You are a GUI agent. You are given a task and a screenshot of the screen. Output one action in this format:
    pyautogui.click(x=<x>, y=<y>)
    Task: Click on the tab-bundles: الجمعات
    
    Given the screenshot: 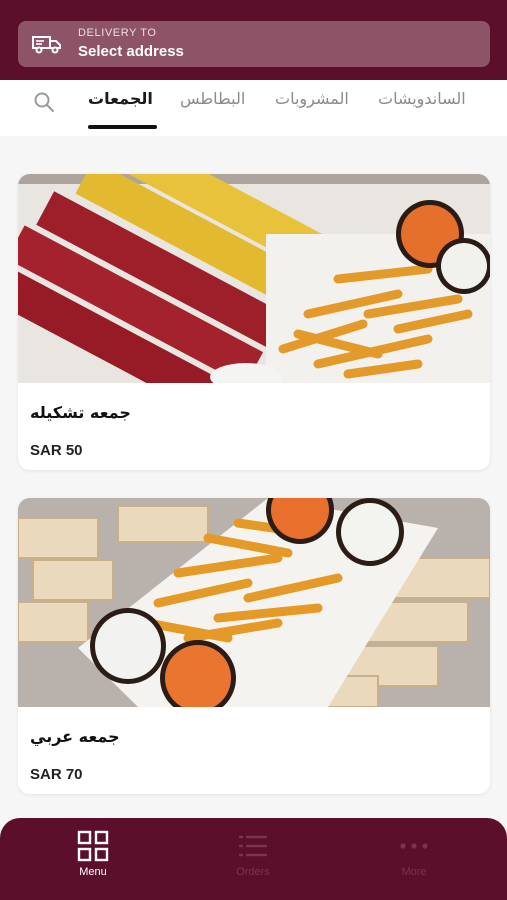 What is the action you would take?
    pyautogui.click(x=120, y=98)
    